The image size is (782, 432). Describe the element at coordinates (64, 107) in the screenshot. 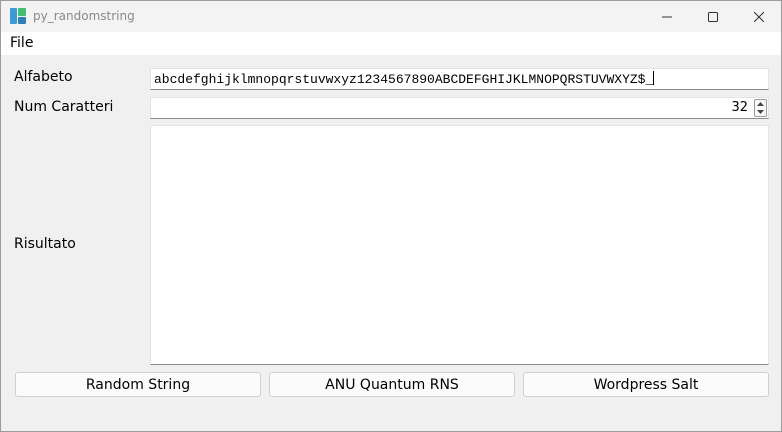

I see `num-caratteri-label: Num Caratteri` at that location.